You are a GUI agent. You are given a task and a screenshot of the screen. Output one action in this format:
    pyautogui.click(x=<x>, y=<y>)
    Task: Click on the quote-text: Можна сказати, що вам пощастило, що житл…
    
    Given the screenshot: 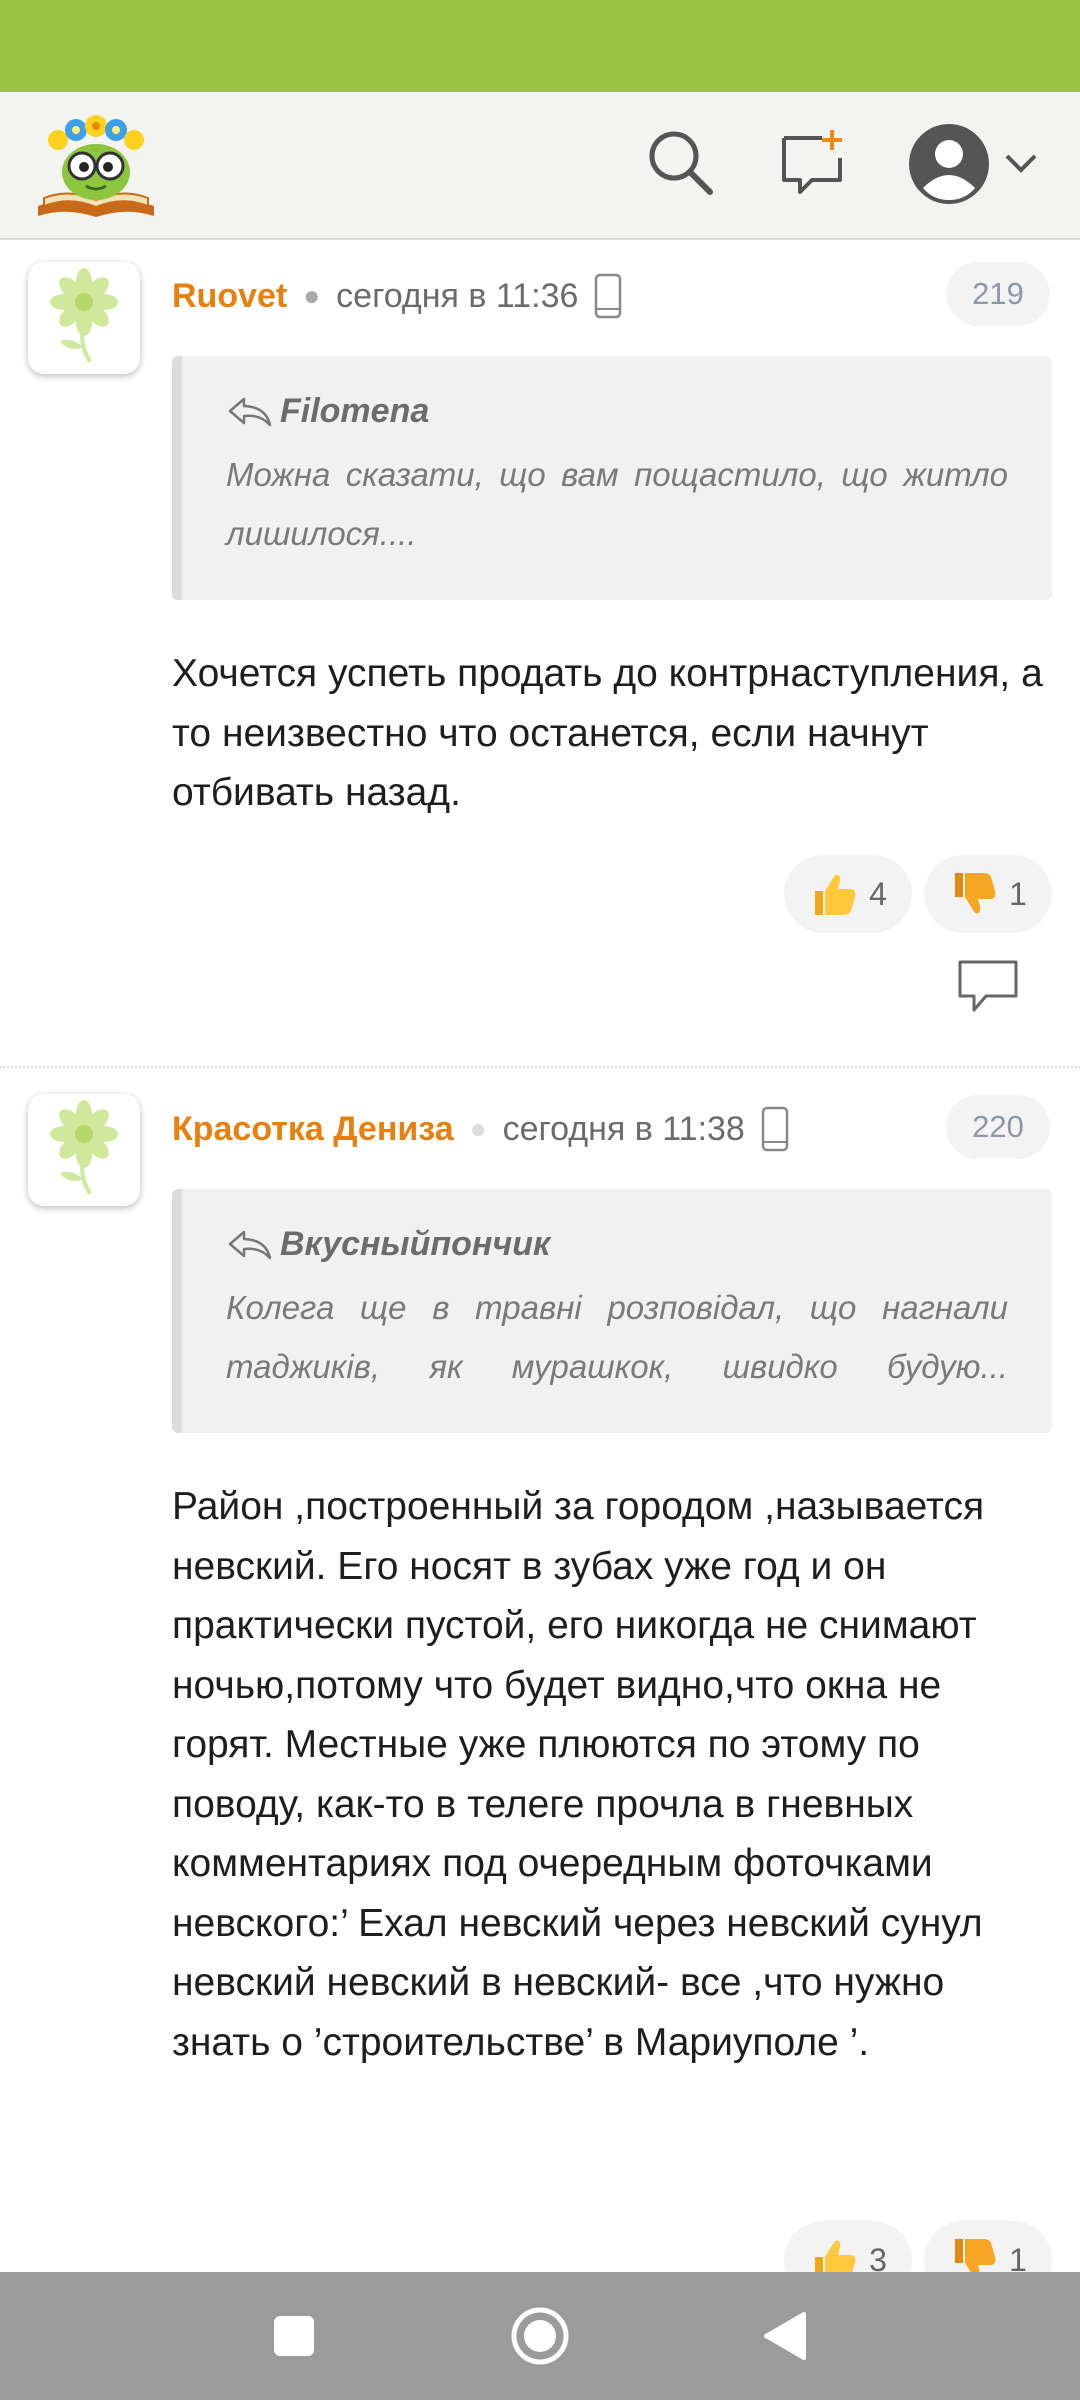 What is the action you would take?
    pyautogui.click(x=617, y=504)
    